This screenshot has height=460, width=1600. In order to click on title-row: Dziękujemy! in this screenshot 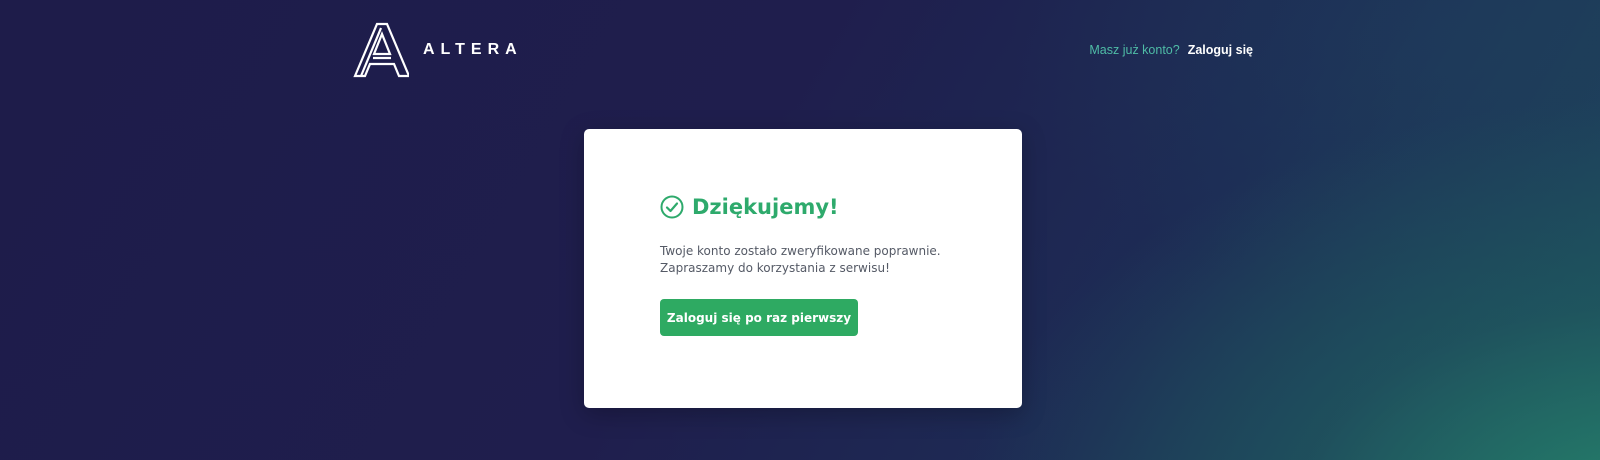, I will do `click(820, 207)`.